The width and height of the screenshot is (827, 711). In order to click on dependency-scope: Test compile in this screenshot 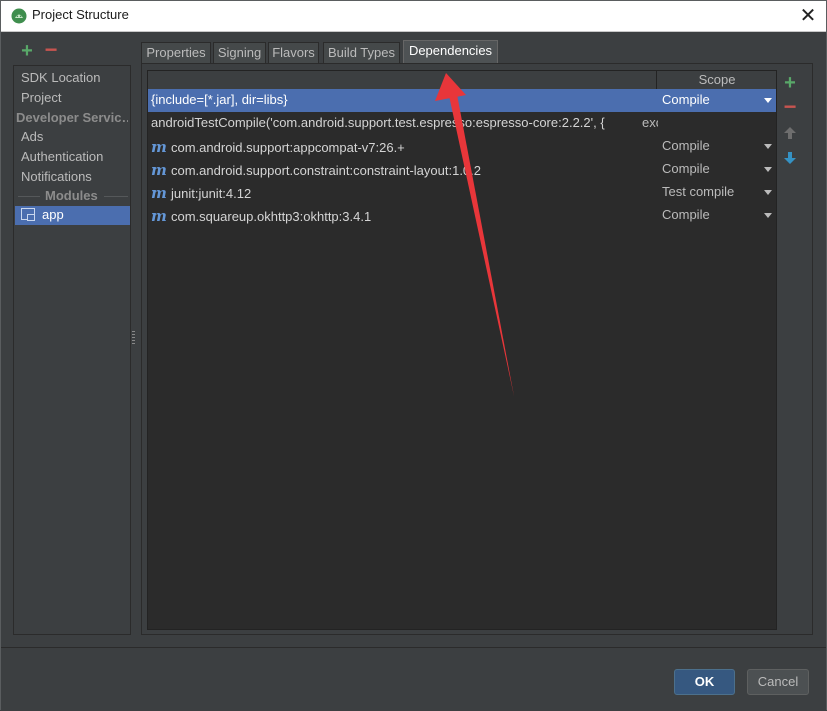, I will do `click(698, 191)`.